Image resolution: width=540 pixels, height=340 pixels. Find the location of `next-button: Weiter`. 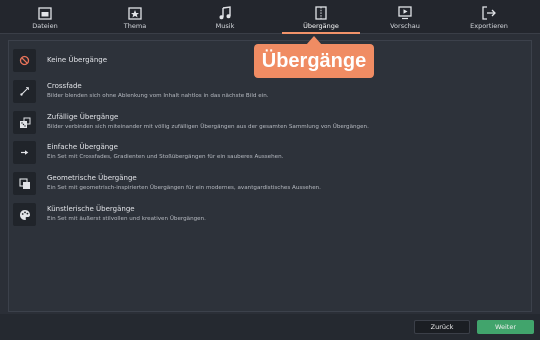

next-button: Weiter is located at coordinates (505, 327).